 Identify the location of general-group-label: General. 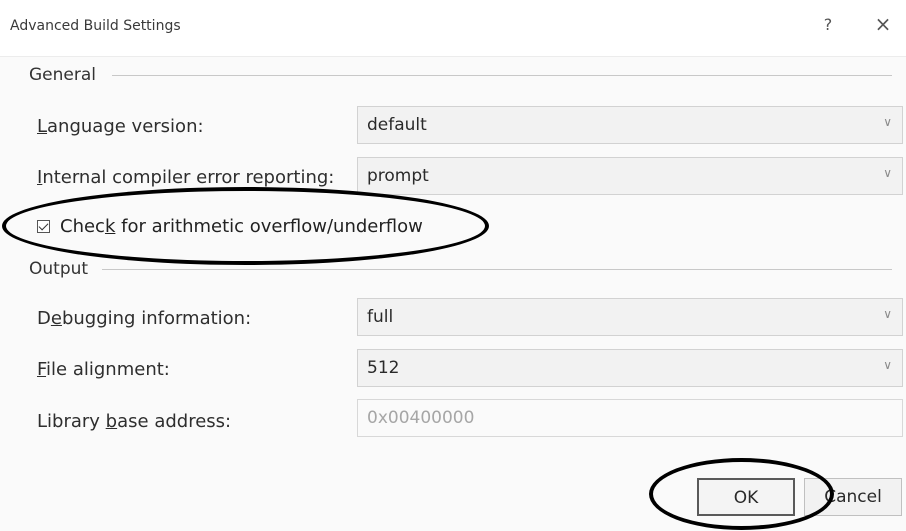
(65, 75).